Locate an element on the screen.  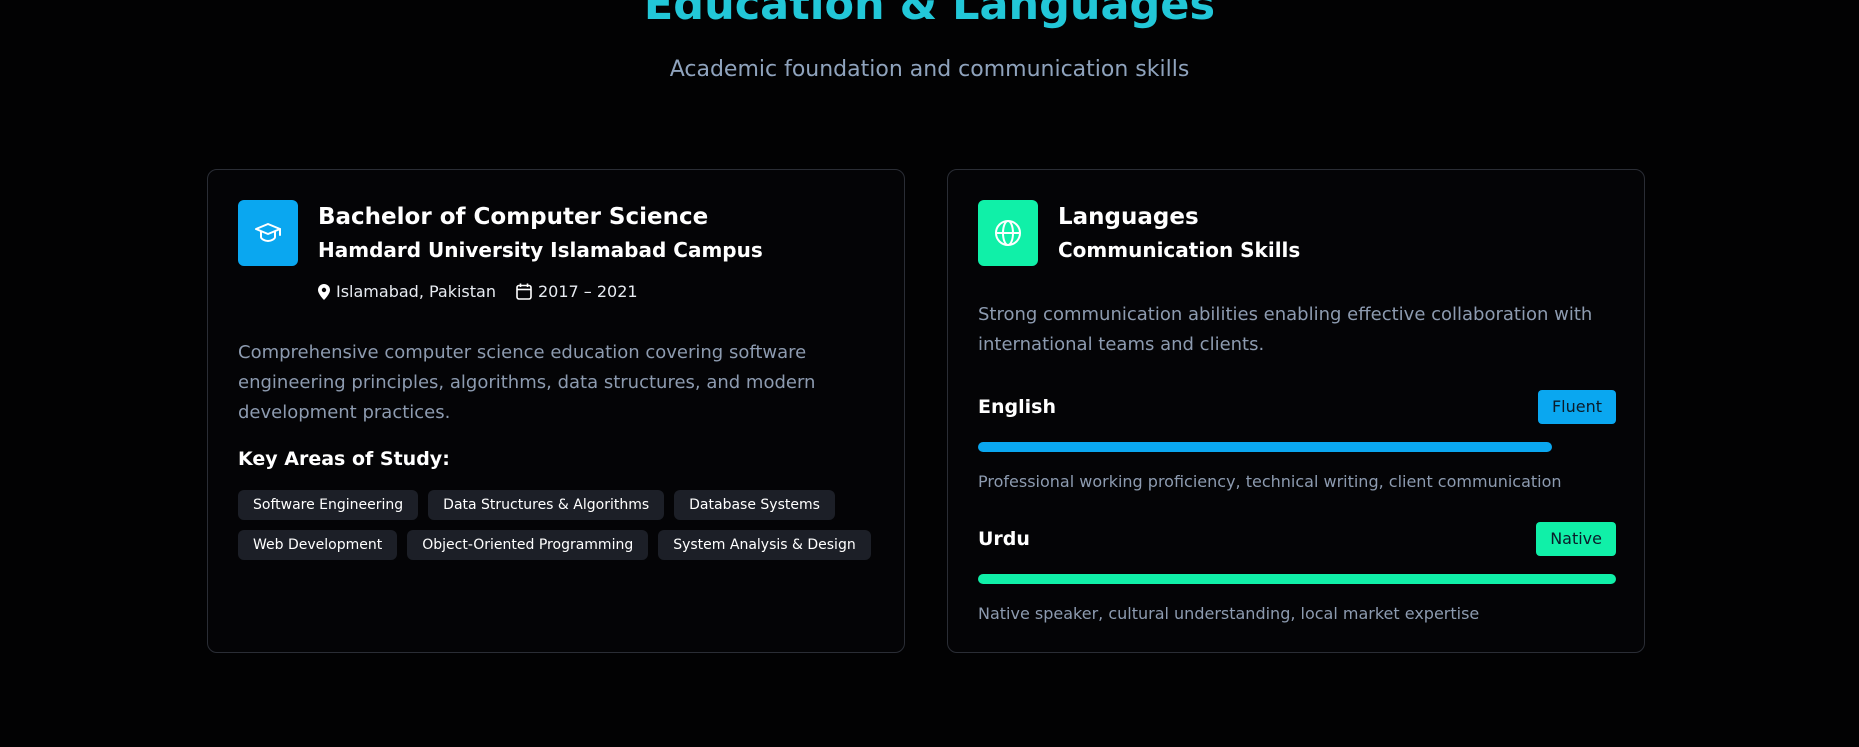
languages-subtitle: Communication Skills is located at coordinates (1179, 250).